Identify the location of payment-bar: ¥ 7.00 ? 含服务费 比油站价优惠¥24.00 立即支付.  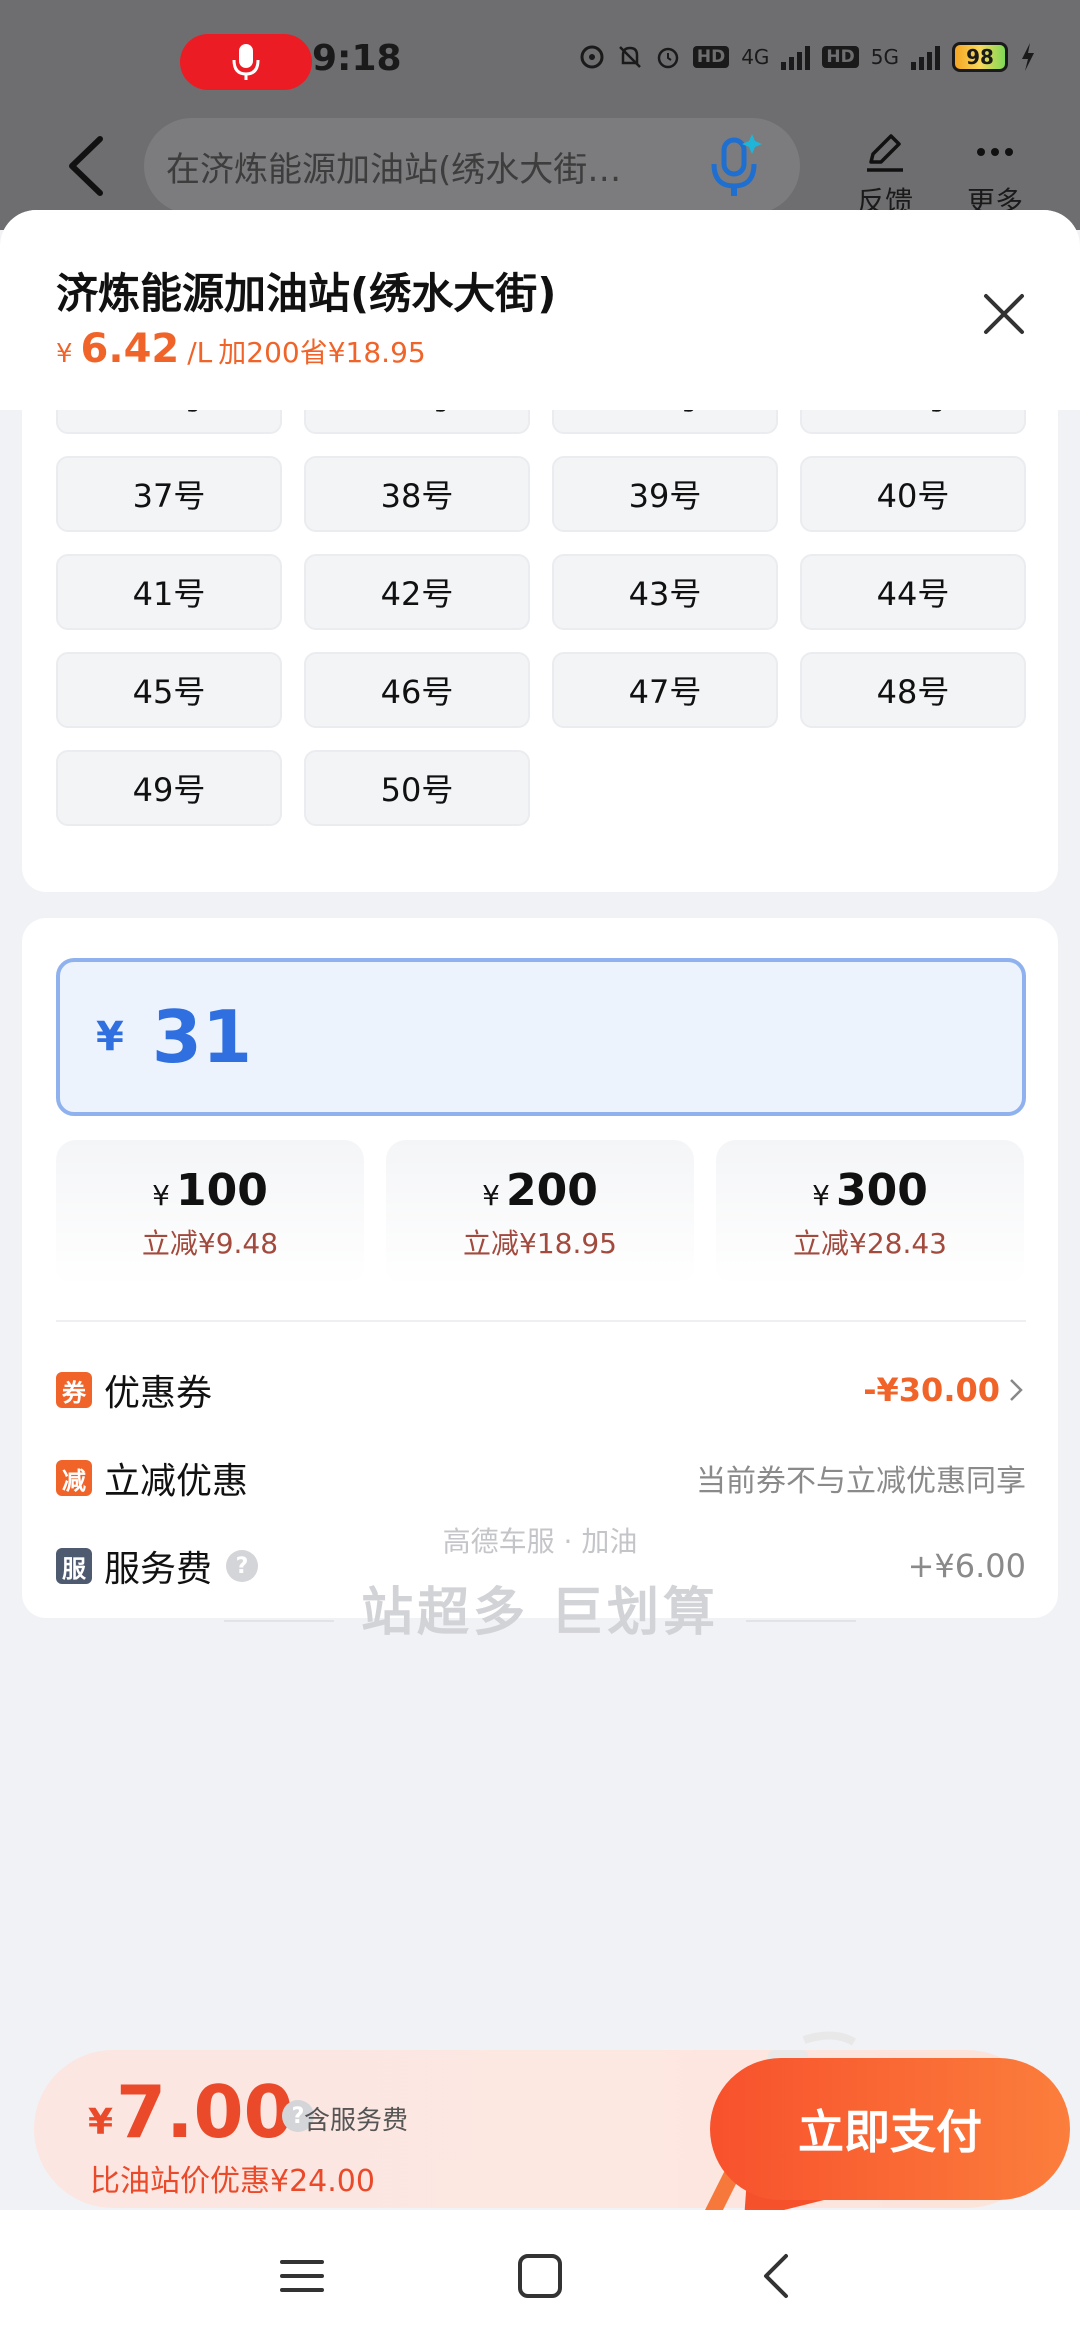
(552, 2134).